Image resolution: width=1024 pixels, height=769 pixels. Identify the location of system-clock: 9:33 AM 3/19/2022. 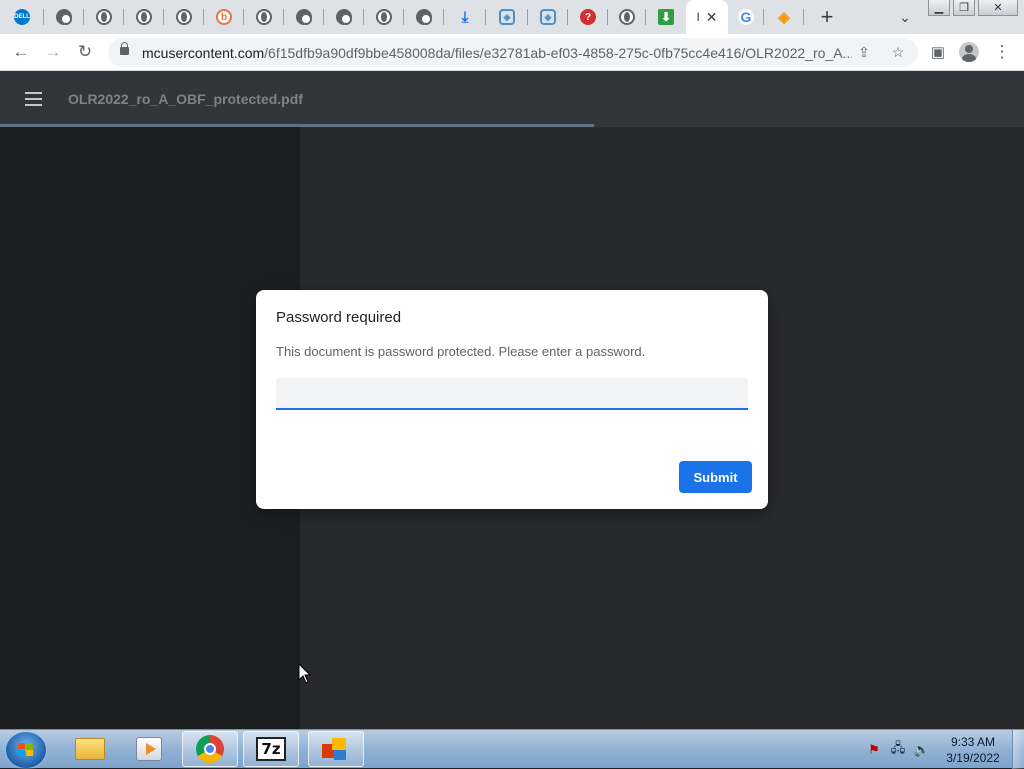
(973, 750).